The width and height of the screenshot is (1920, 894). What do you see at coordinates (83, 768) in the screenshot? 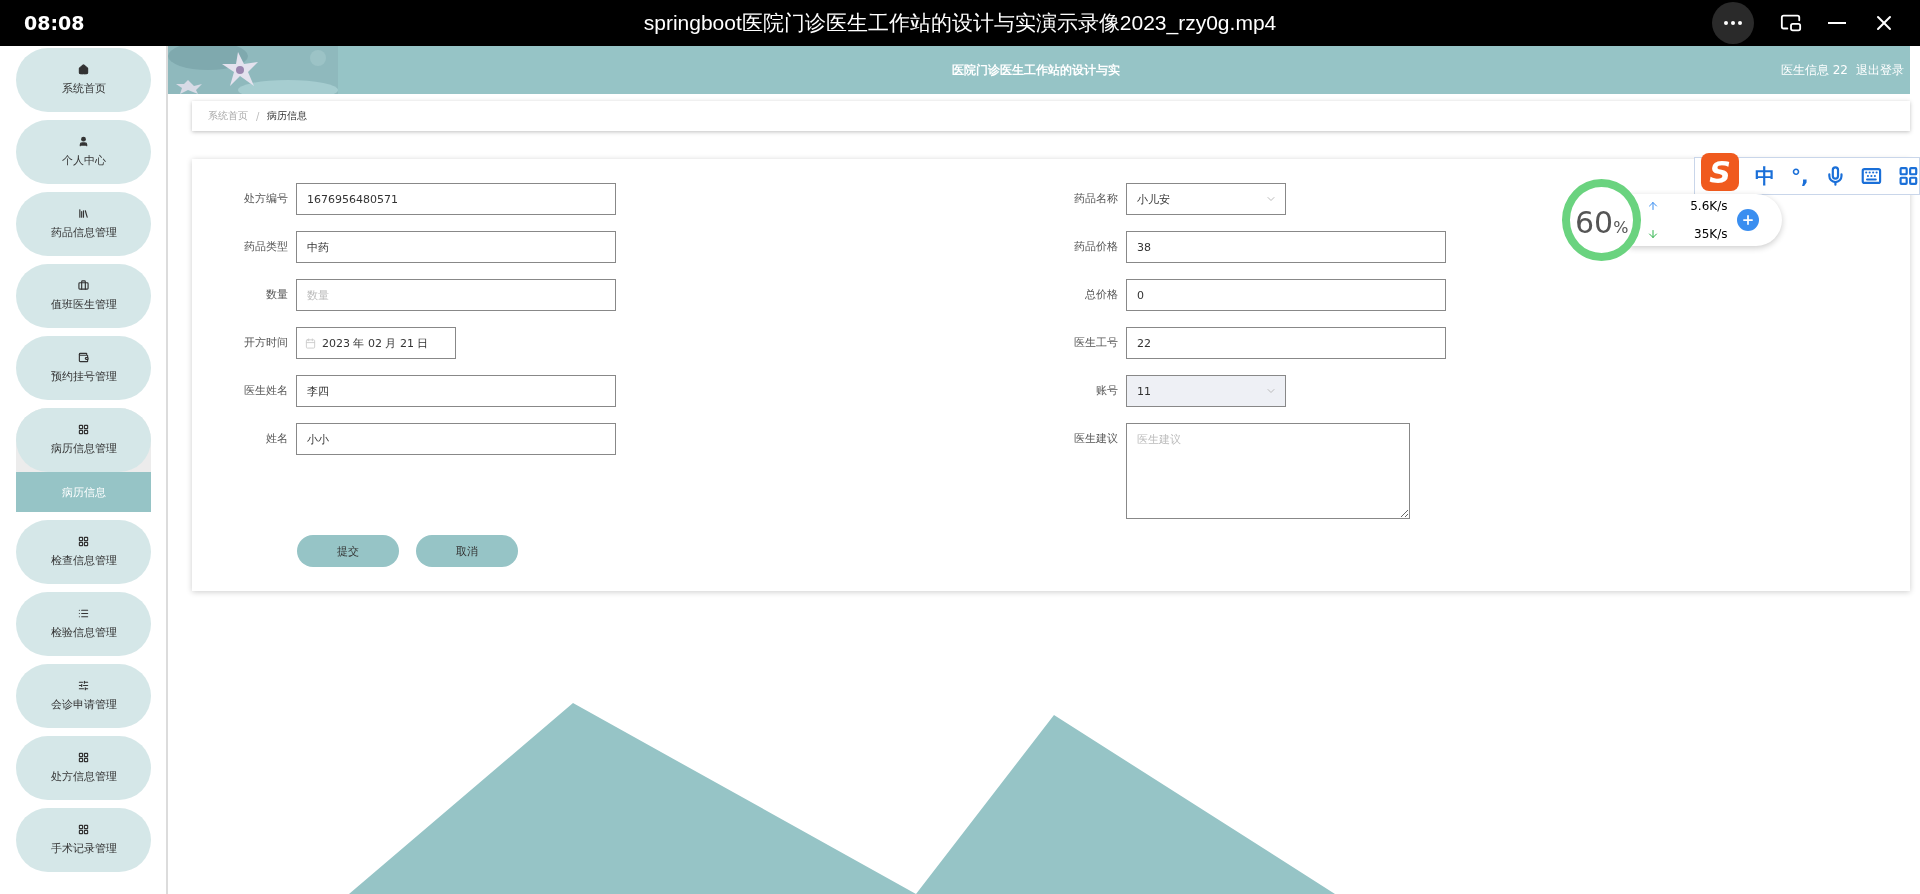
I see `menu-item: 处方信息管理` at bounding box center [83, 768].